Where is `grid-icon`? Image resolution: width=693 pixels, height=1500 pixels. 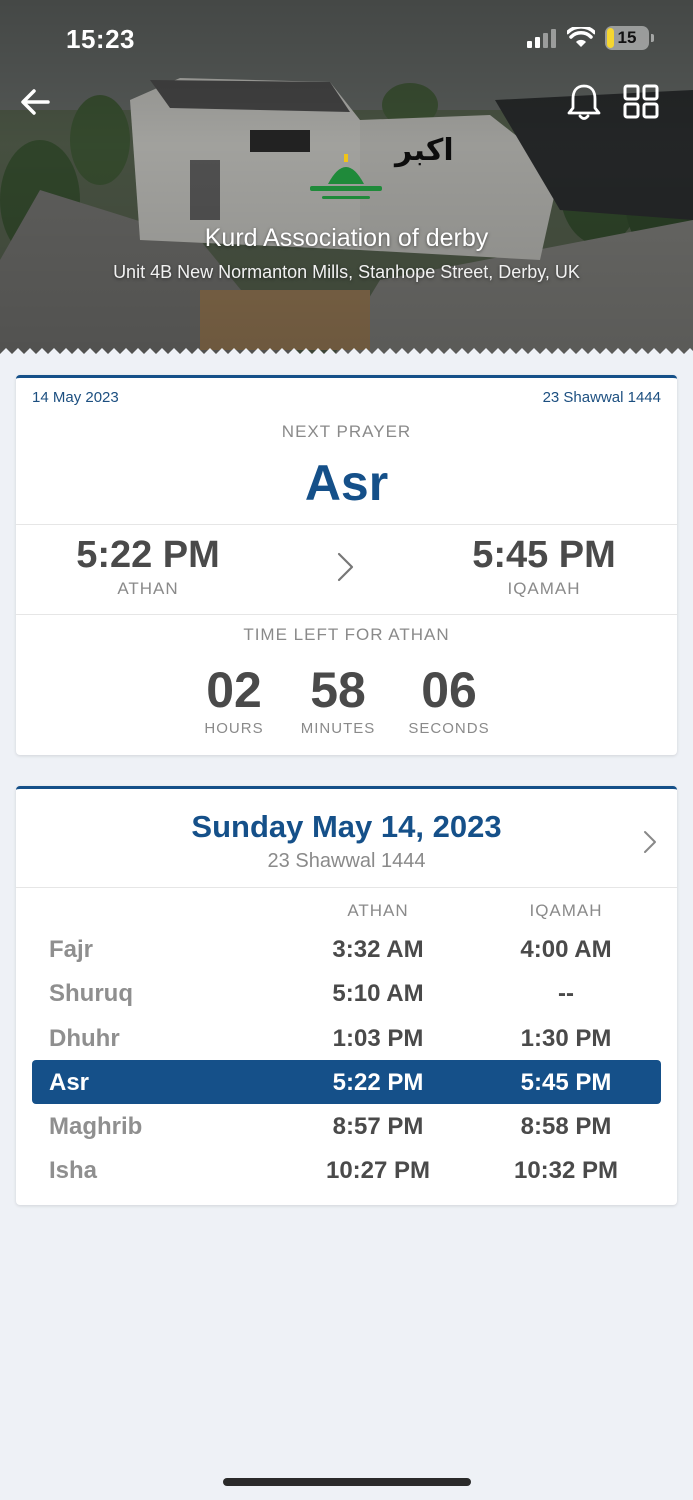
grid-icon is located at coordinates (641, 102).